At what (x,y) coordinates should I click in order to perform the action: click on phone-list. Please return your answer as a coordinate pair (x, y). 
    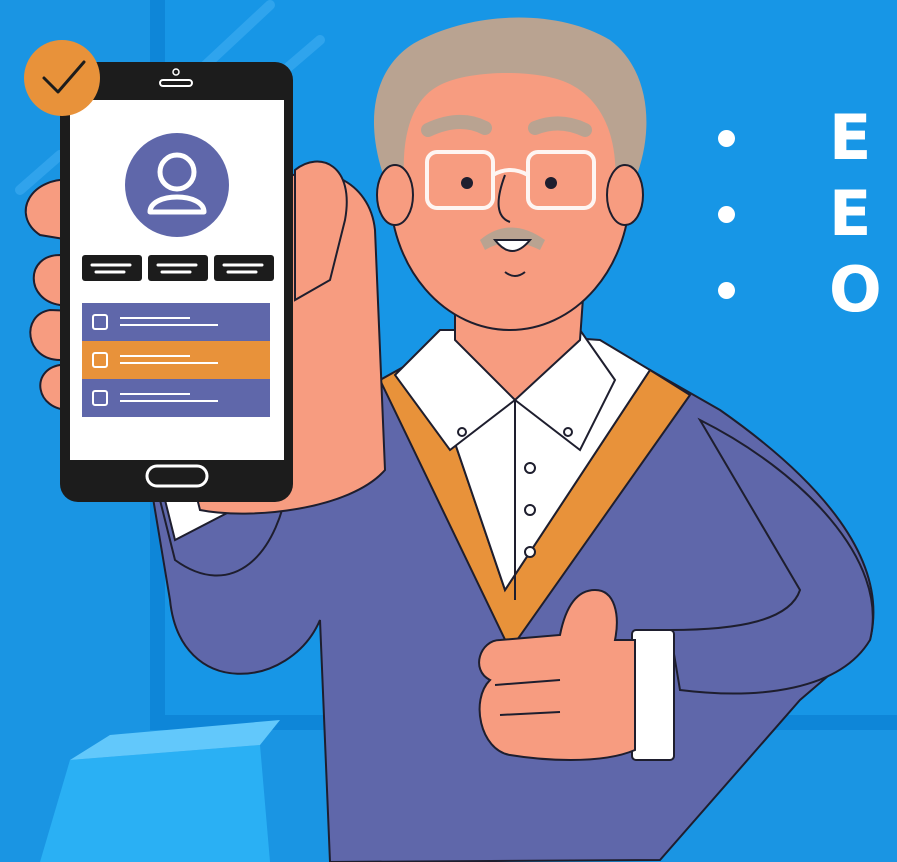
    Looking at the image, I should click on (176, 360).